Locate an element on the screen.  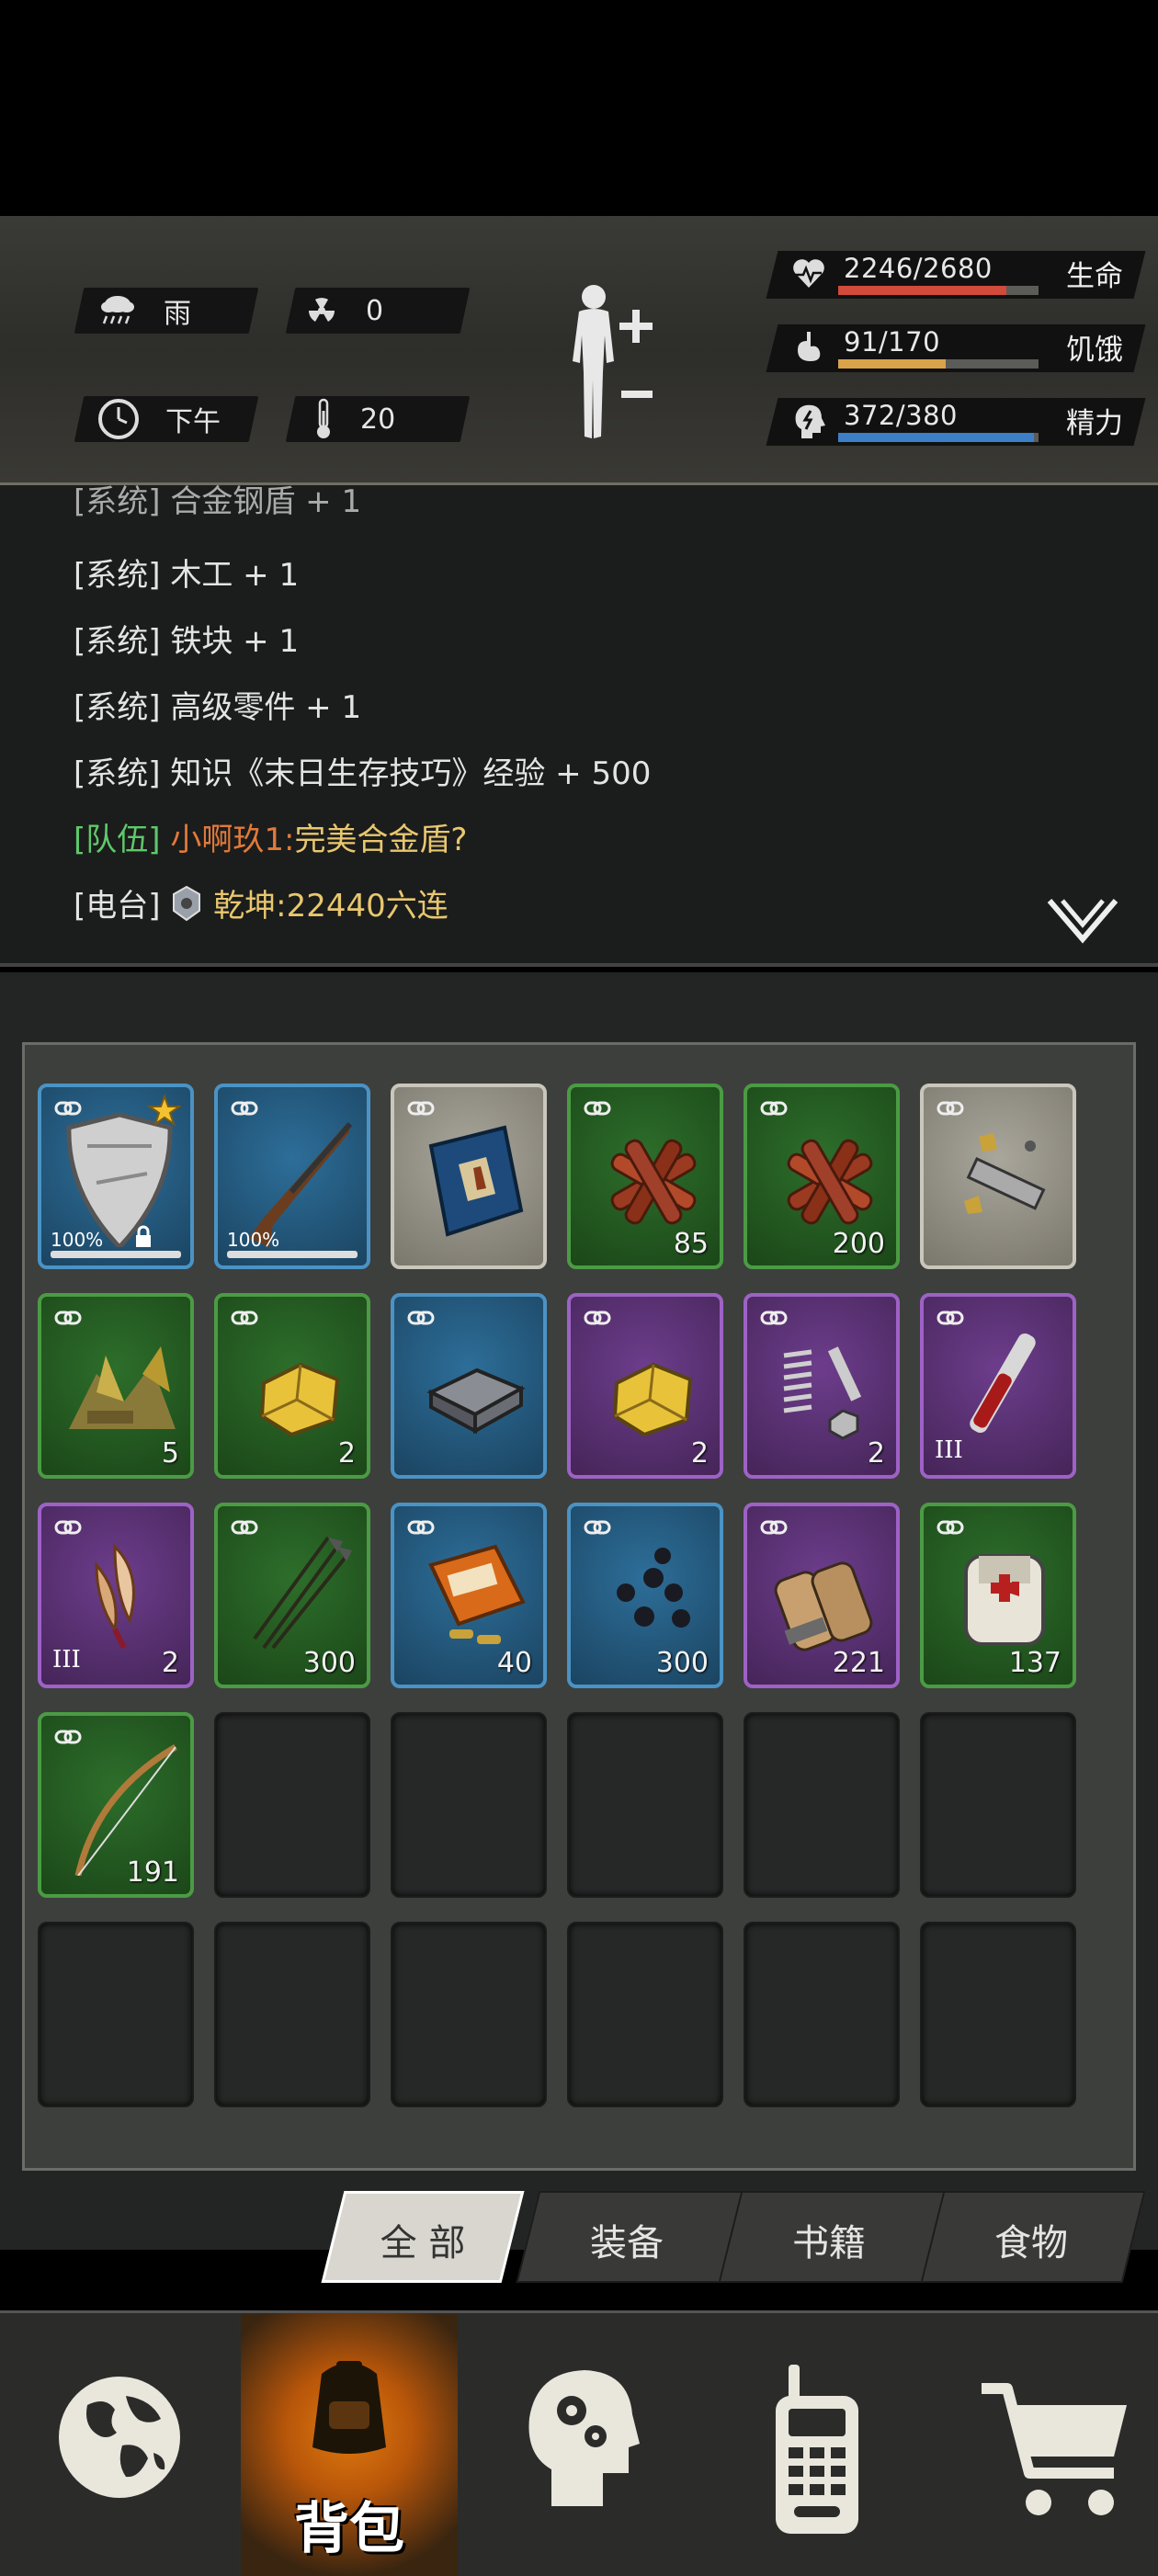
nav-backpack-button: 背包 is located at coordinates (349, 2444).